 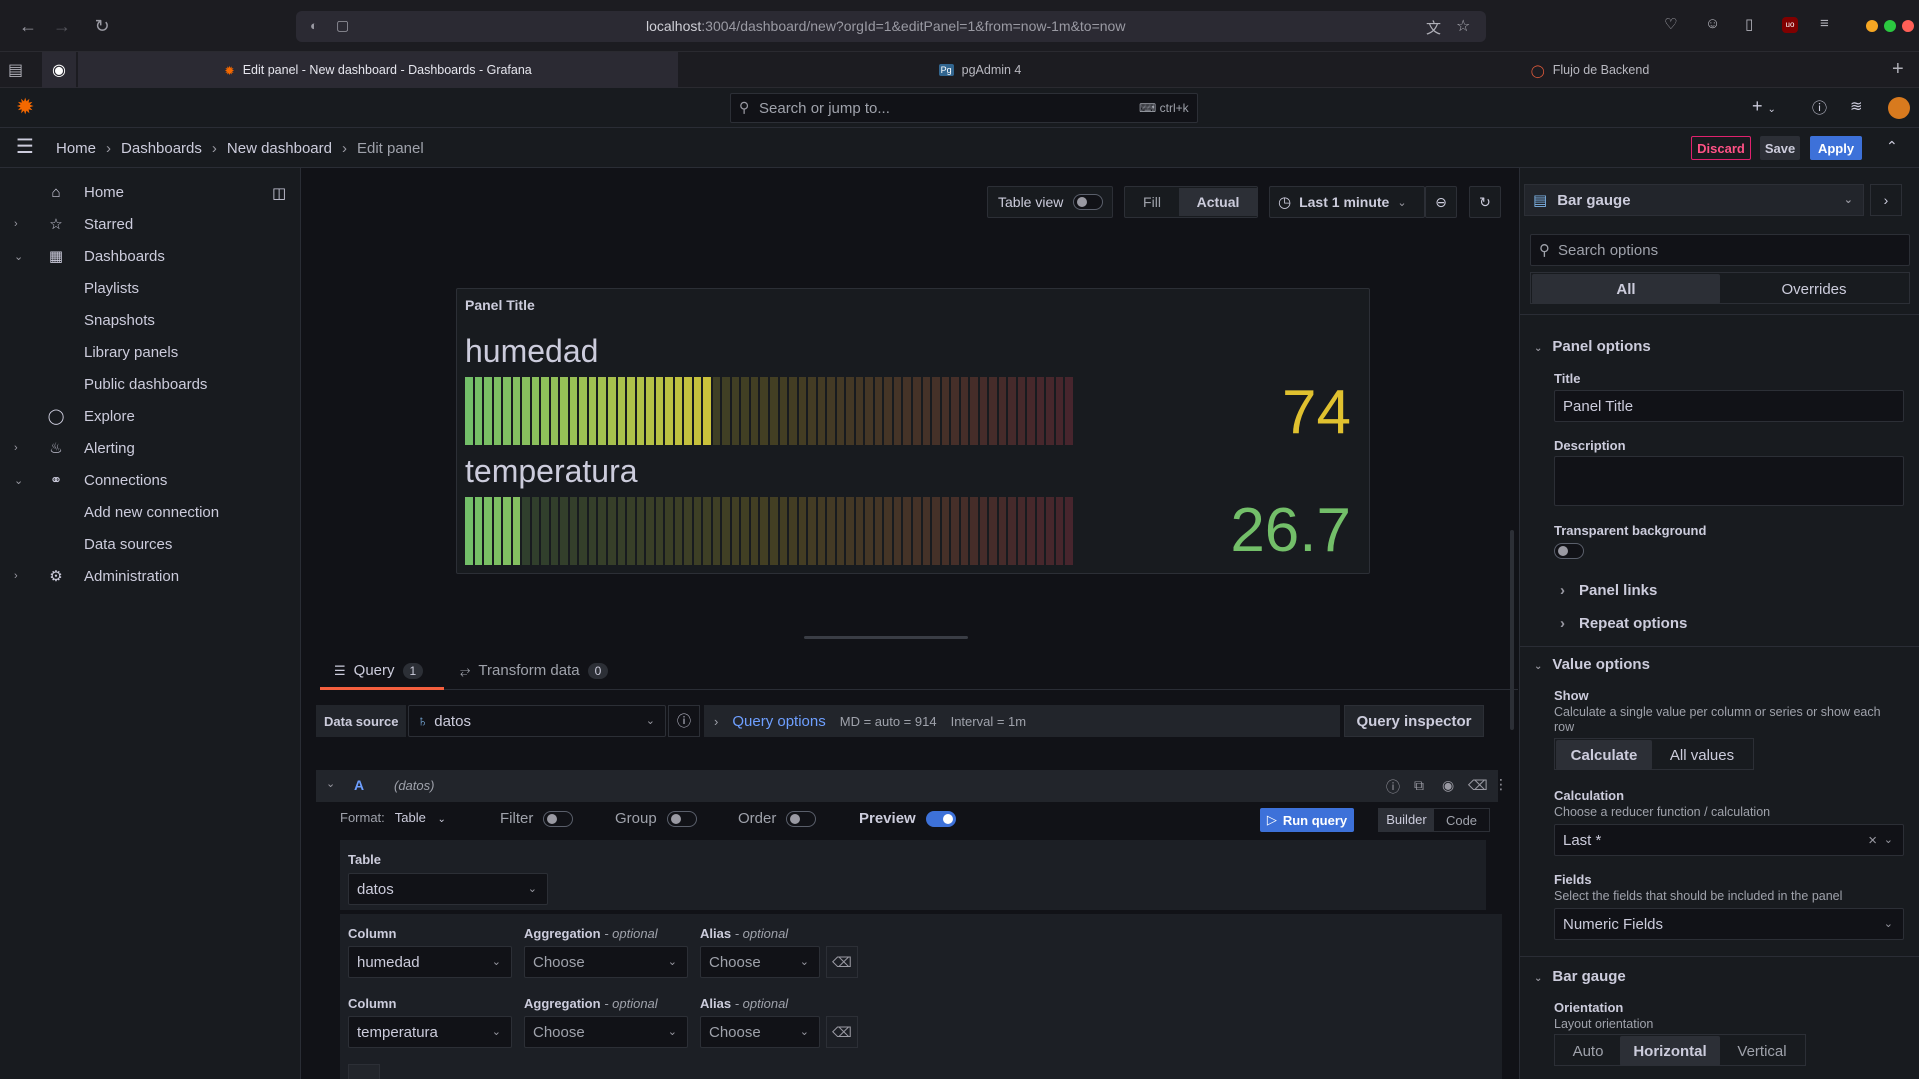 I want to click on description-textarea, so click(x=1729, y=481).